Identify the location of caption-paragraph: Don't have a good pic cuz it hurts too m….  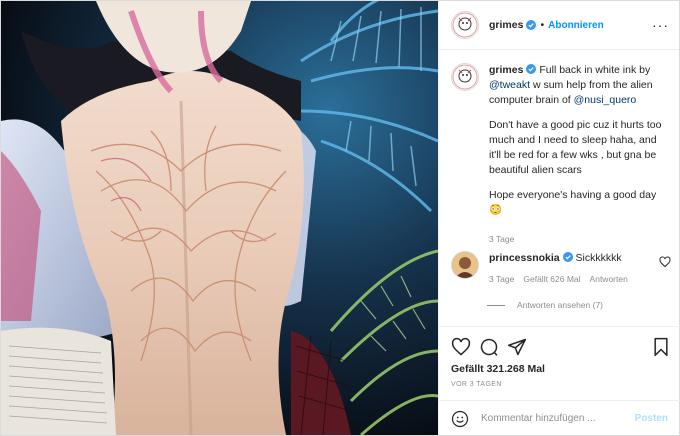
(575, 147).